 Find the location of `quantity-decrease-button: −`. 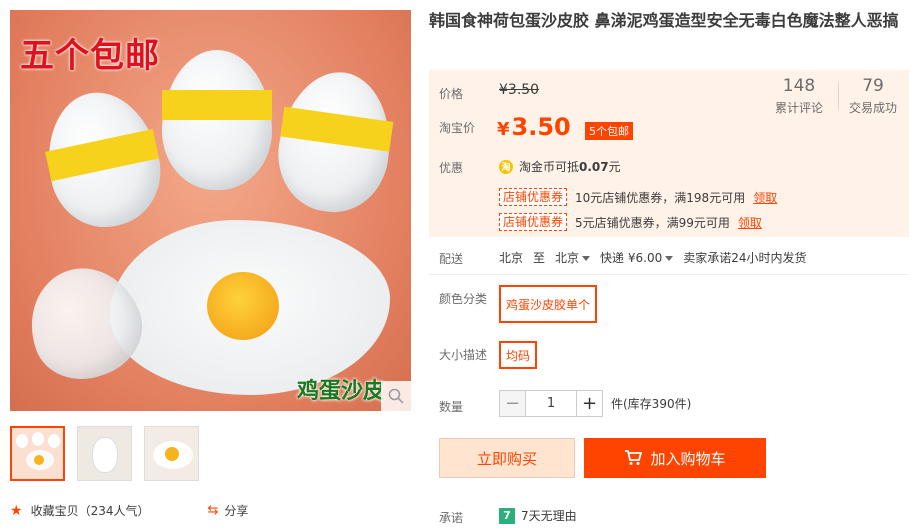

quantity-decrease-button: − is located at coordinates (512, 403).